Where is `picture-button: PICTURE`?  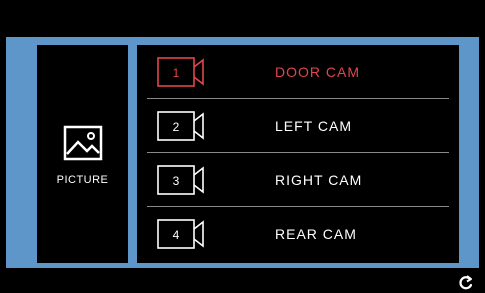
picture-button: PICTURE is located at coordinates (83, 154).